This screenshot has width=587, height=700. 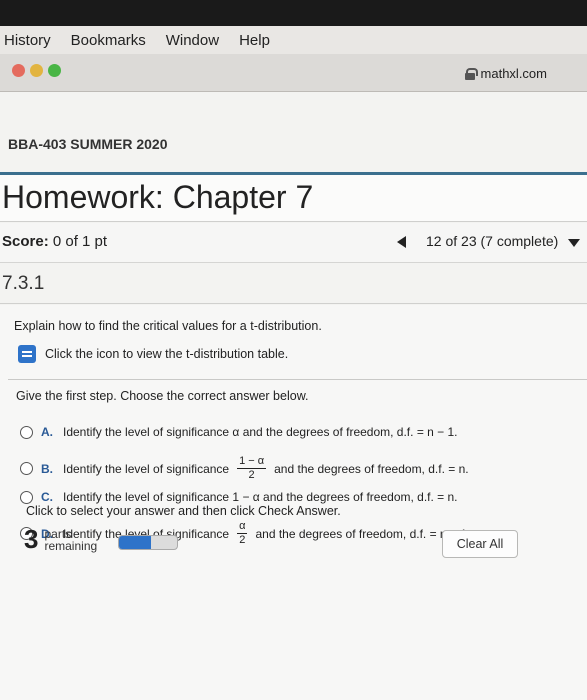 What do you see at coordinates (88, 144) in the screenshot?
I see `course-name: BBA-403 SUMMER 2020` at bounding box center [88, 144].